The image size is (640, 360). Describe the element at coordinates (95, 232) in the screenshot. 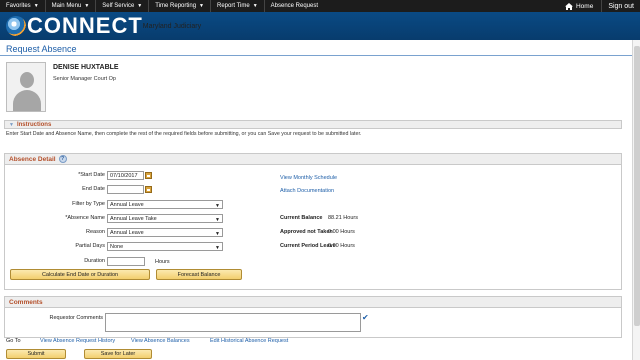

I see `reason-label: Reason` at that location.